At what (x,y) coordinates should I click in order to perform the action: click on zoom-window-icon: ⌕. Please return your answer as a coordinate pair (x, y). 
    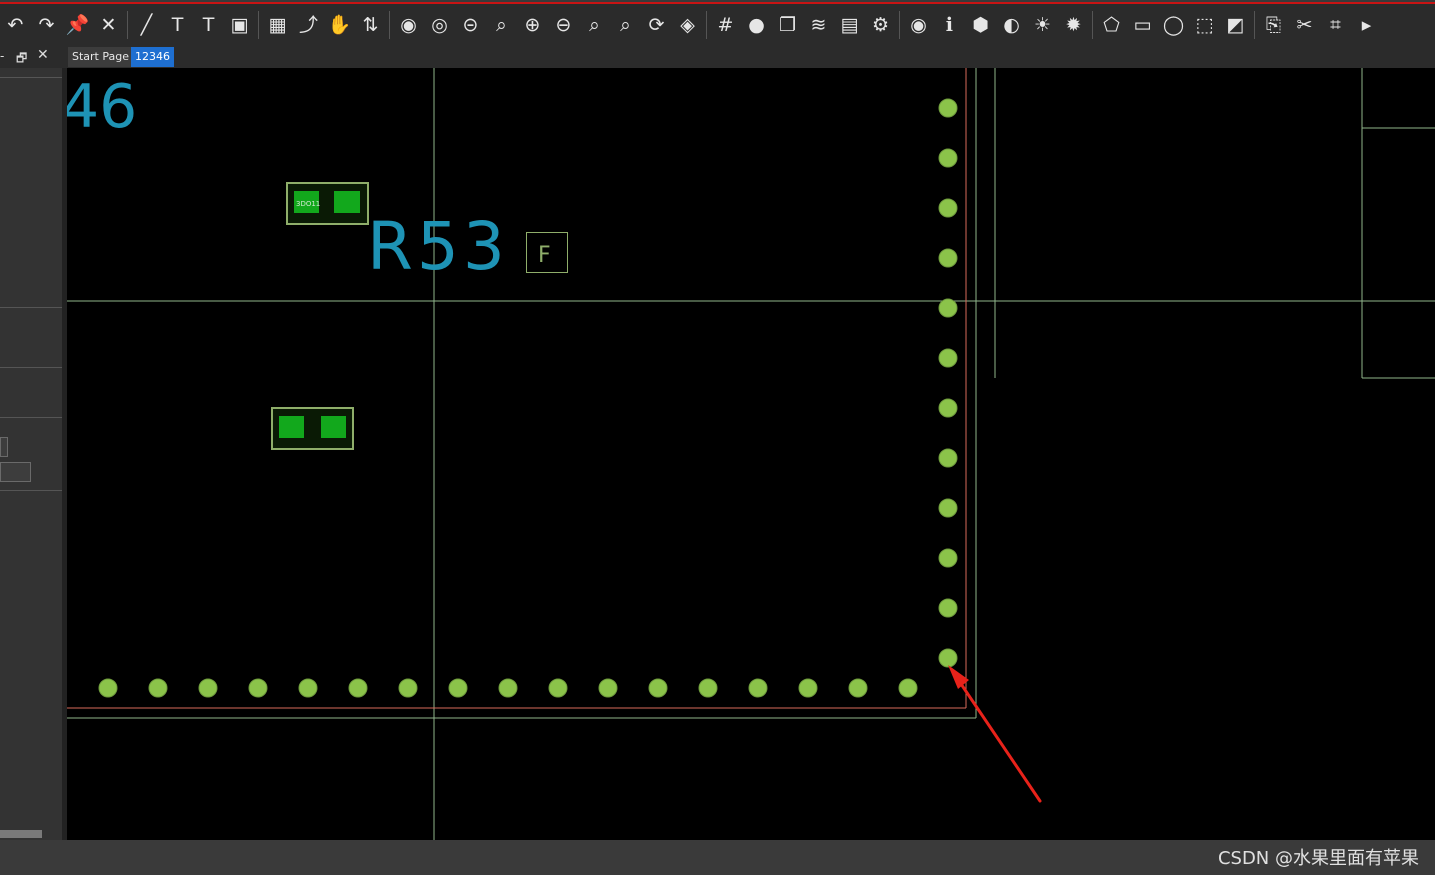
    Looking at the image, I should click on (501, 25).